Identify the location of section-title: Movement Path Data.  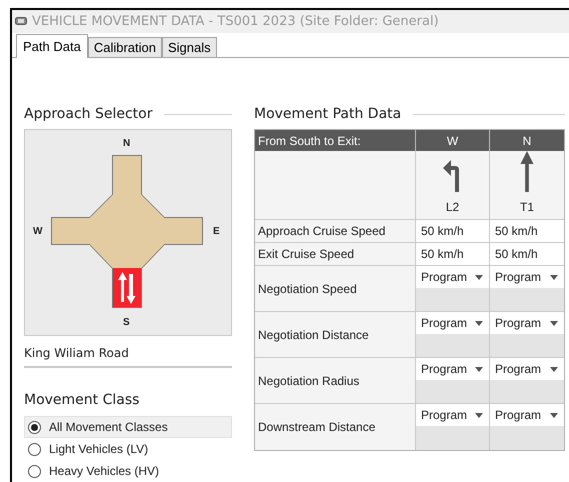
(328, 114).